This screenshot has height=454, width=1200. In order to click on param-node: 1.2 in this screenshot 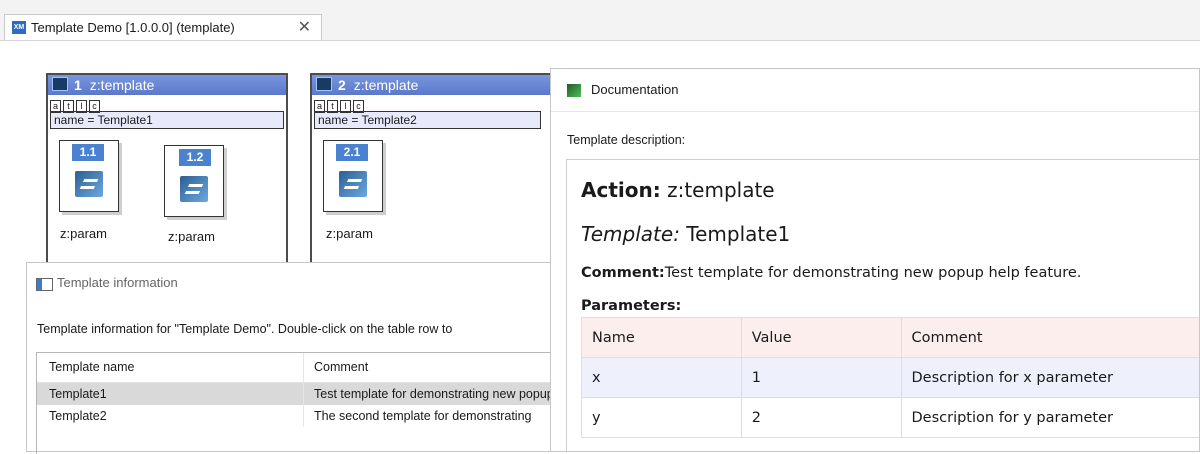, I will do `click(194, 181)`.